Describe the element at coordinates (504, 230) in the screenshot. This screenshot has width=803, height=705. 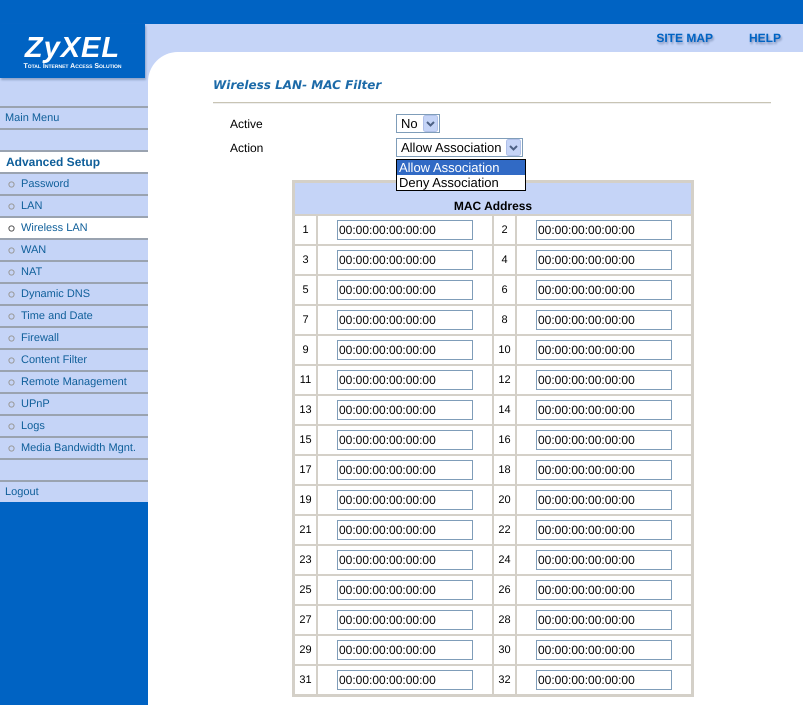
I see `row-number: 2` at that location.